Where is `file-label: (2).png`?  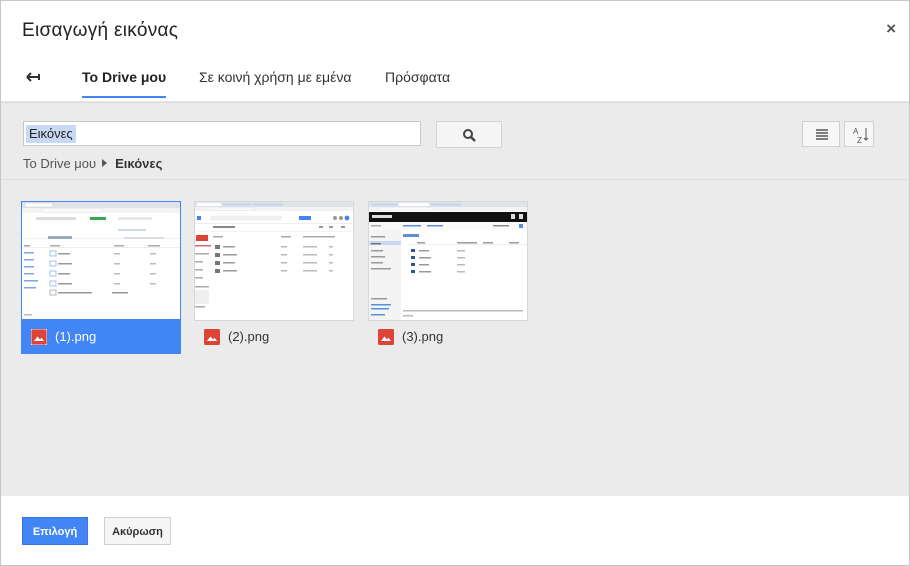
file-label: (2).png is located at coordinates (274, 336).